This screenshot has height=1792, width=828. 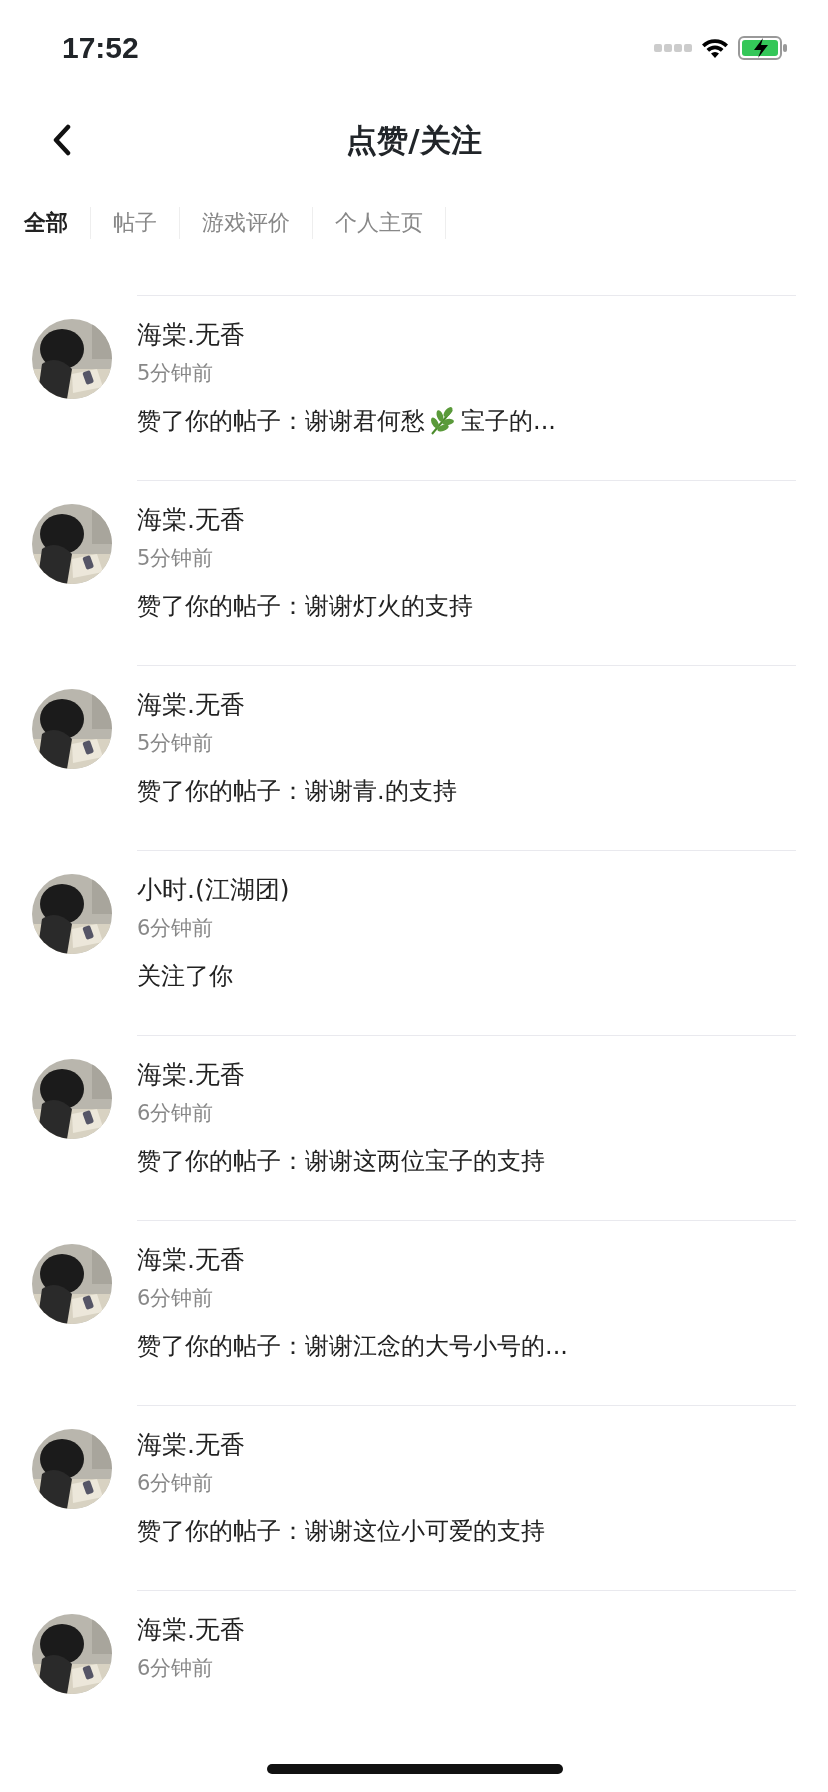 What do you see at coordinates (305, 606) in the screenshot?
I see `message-text: 赞了你的帖子：谢谢灯火的支持` at bounding box center [305, 606].